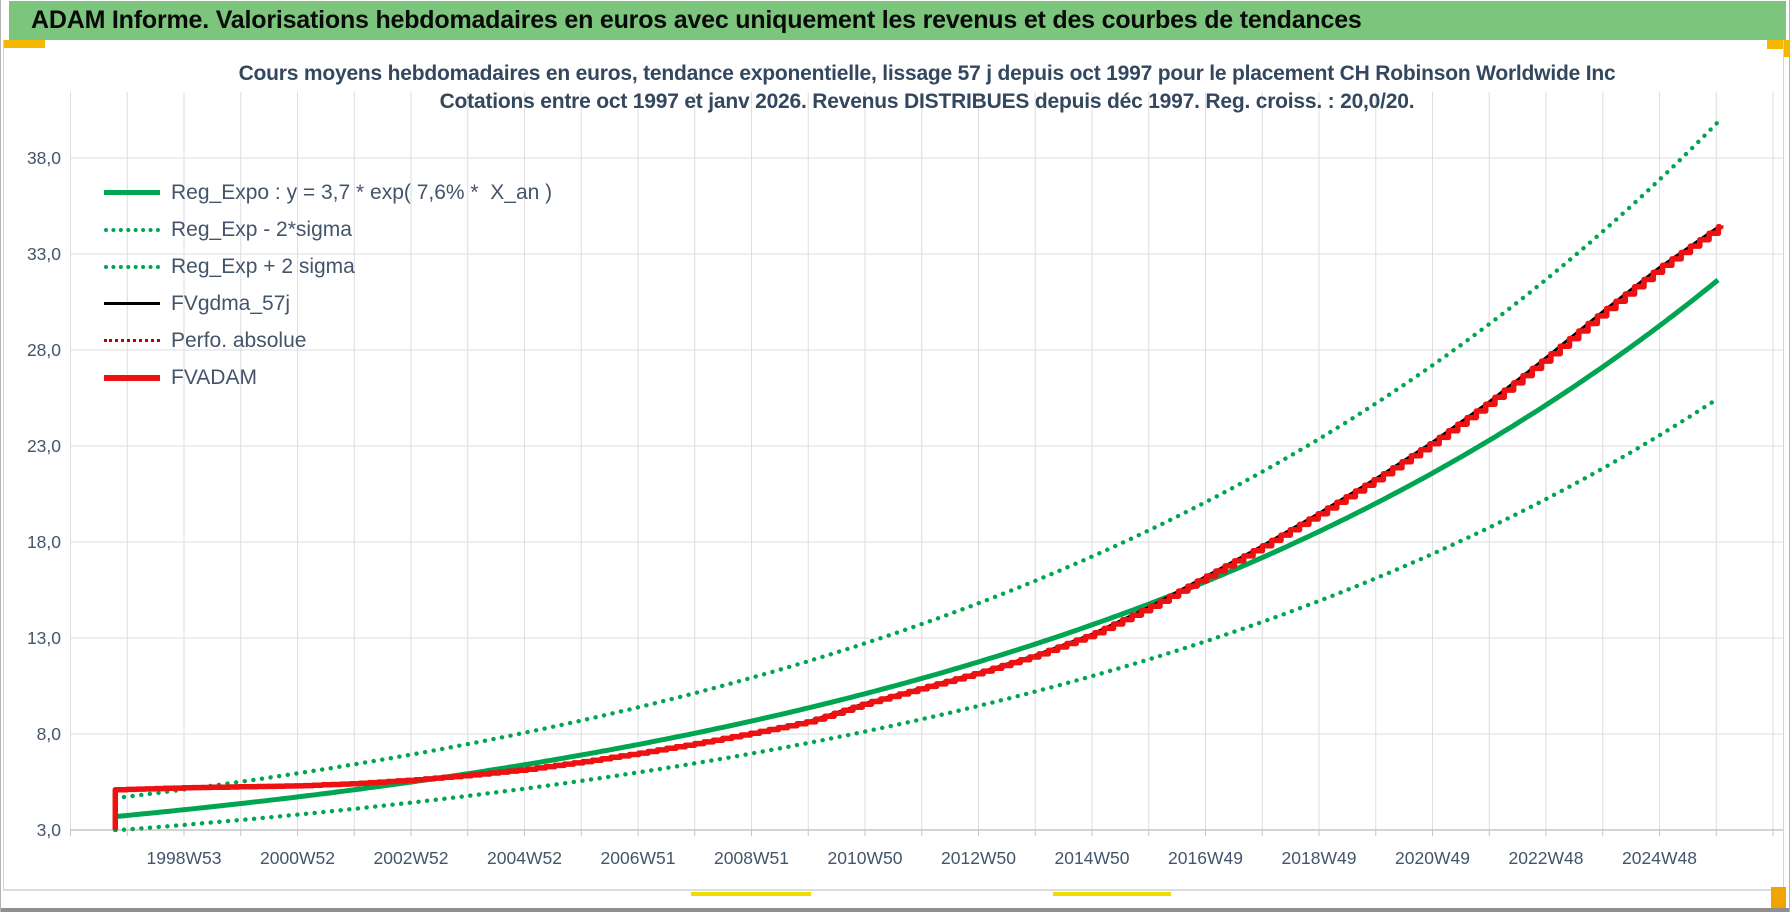  I want to click on legend-item-fvgdma-57j: FVgdma_57j, so click(328, 303).